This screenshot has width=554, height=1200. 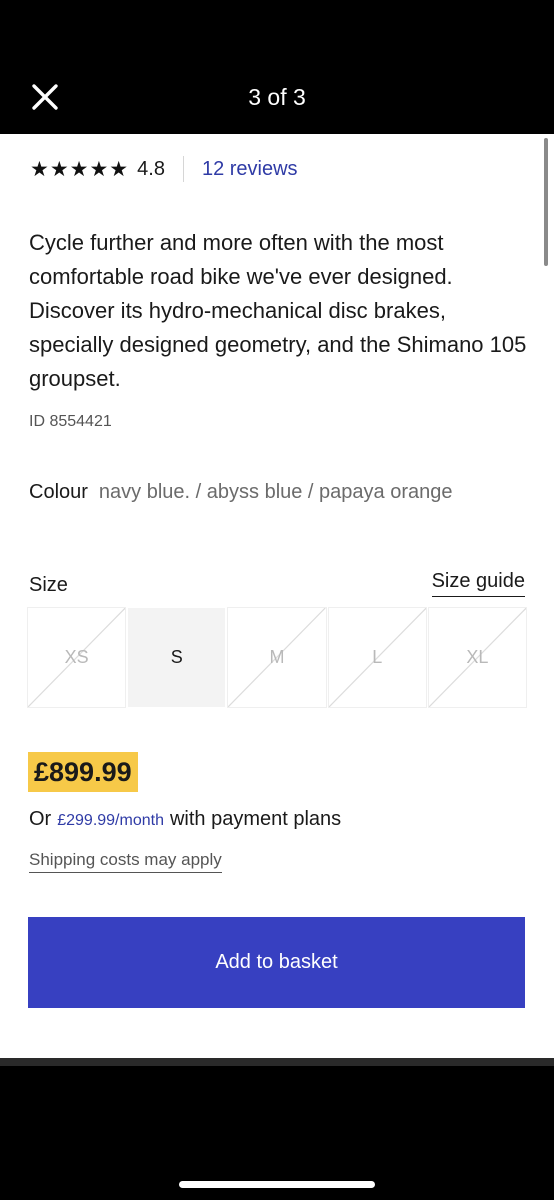 What do you see at coordinates (277, 1184) in the screenshot?
I see `home-indicator` at bounding box center [277, 1184].